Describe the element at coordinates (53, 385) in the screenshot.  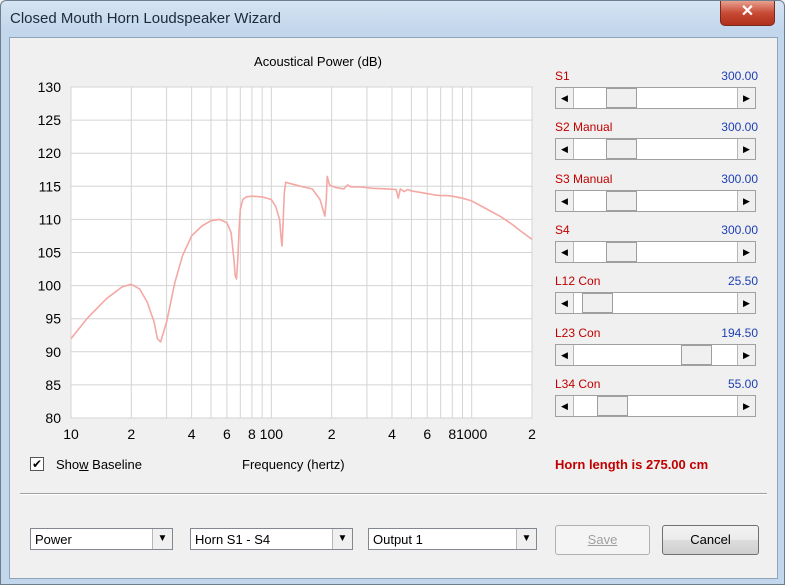
I see `y-tick-label: 85` at that location.